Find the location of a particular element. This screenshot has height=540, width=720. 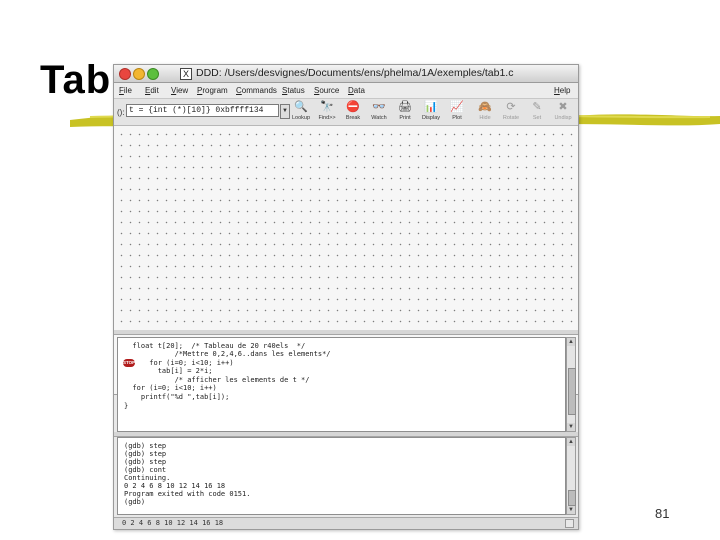

break-icon: ⛔ is located at coordinates (353, 107).